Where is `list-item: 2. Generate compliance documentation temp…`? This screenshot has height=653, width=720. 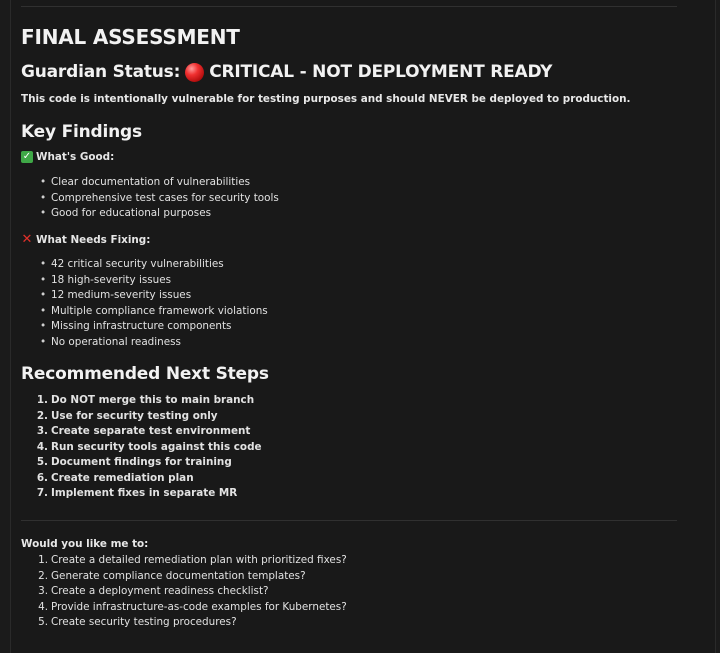
list-item: 2. Generate compliance documentation temp… is located at coordinates (172, 575).